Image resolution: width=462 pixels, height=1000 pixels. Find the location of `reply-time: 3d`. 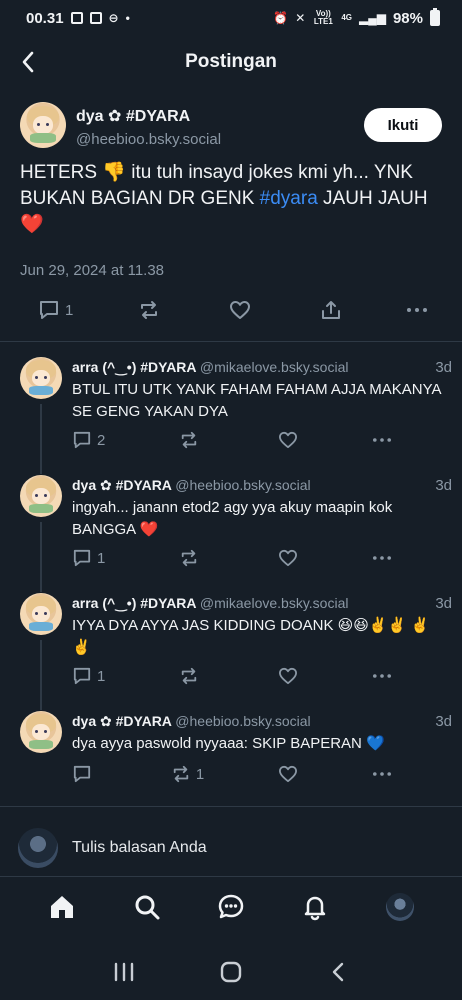

reply-time: 3d is located at coordinates (443, 721).